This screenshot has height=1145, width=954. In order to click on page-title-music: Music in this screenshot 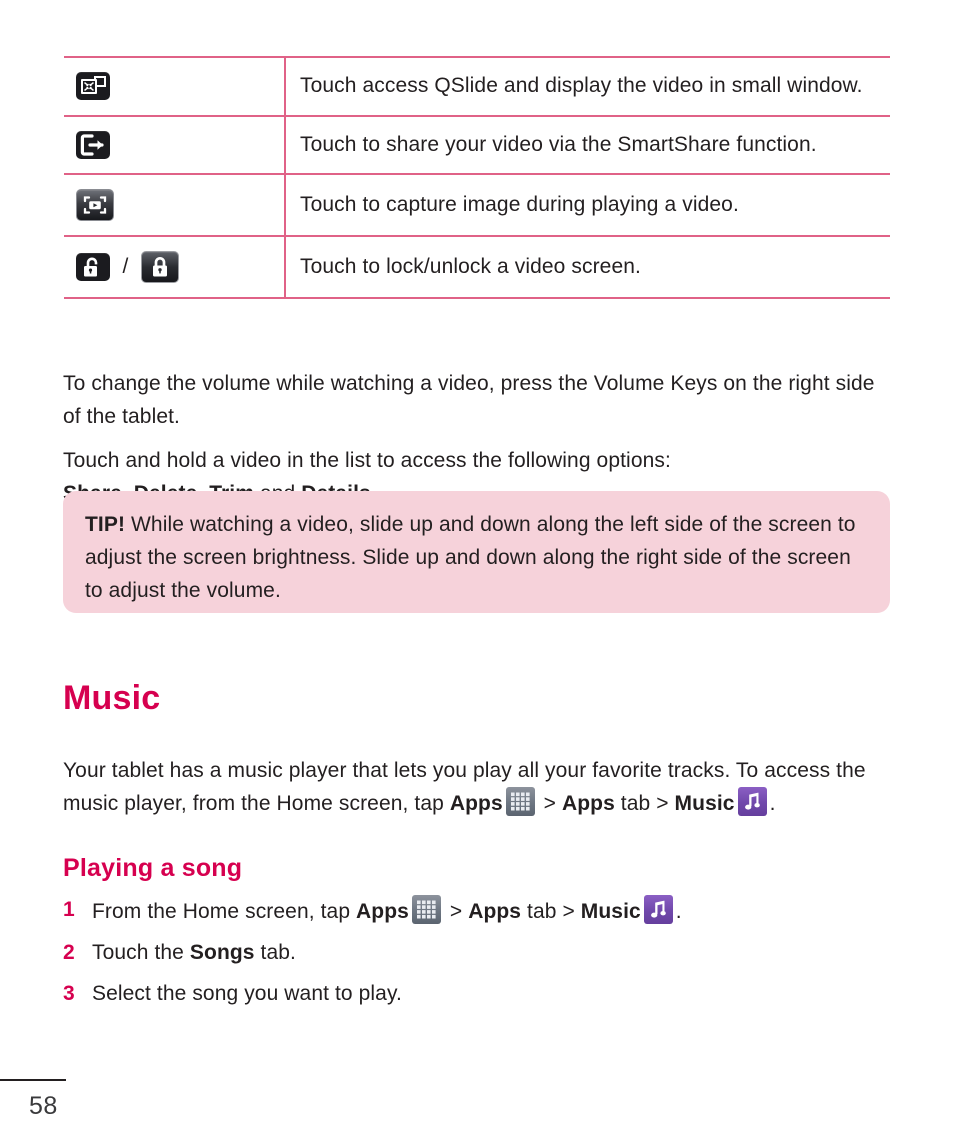, I will do `click(112, 698)`.